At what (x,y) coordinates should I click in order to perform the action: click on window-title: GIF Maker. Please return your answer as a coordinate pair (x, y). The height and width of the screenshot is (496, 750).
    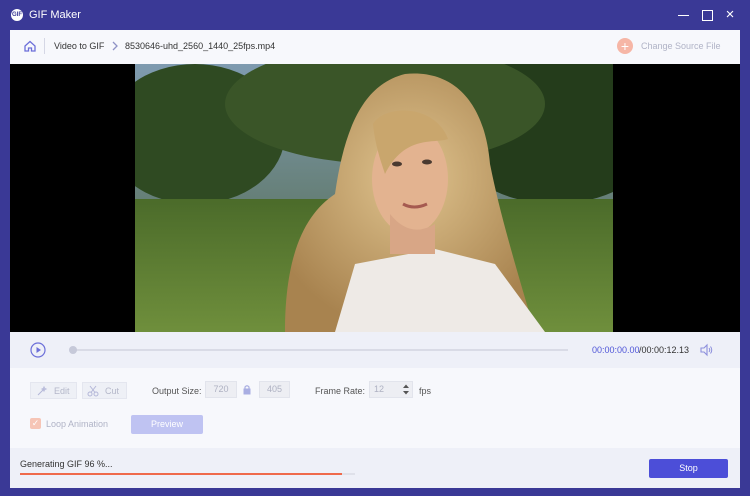
    Looking at the image, I should click on (55, 15).